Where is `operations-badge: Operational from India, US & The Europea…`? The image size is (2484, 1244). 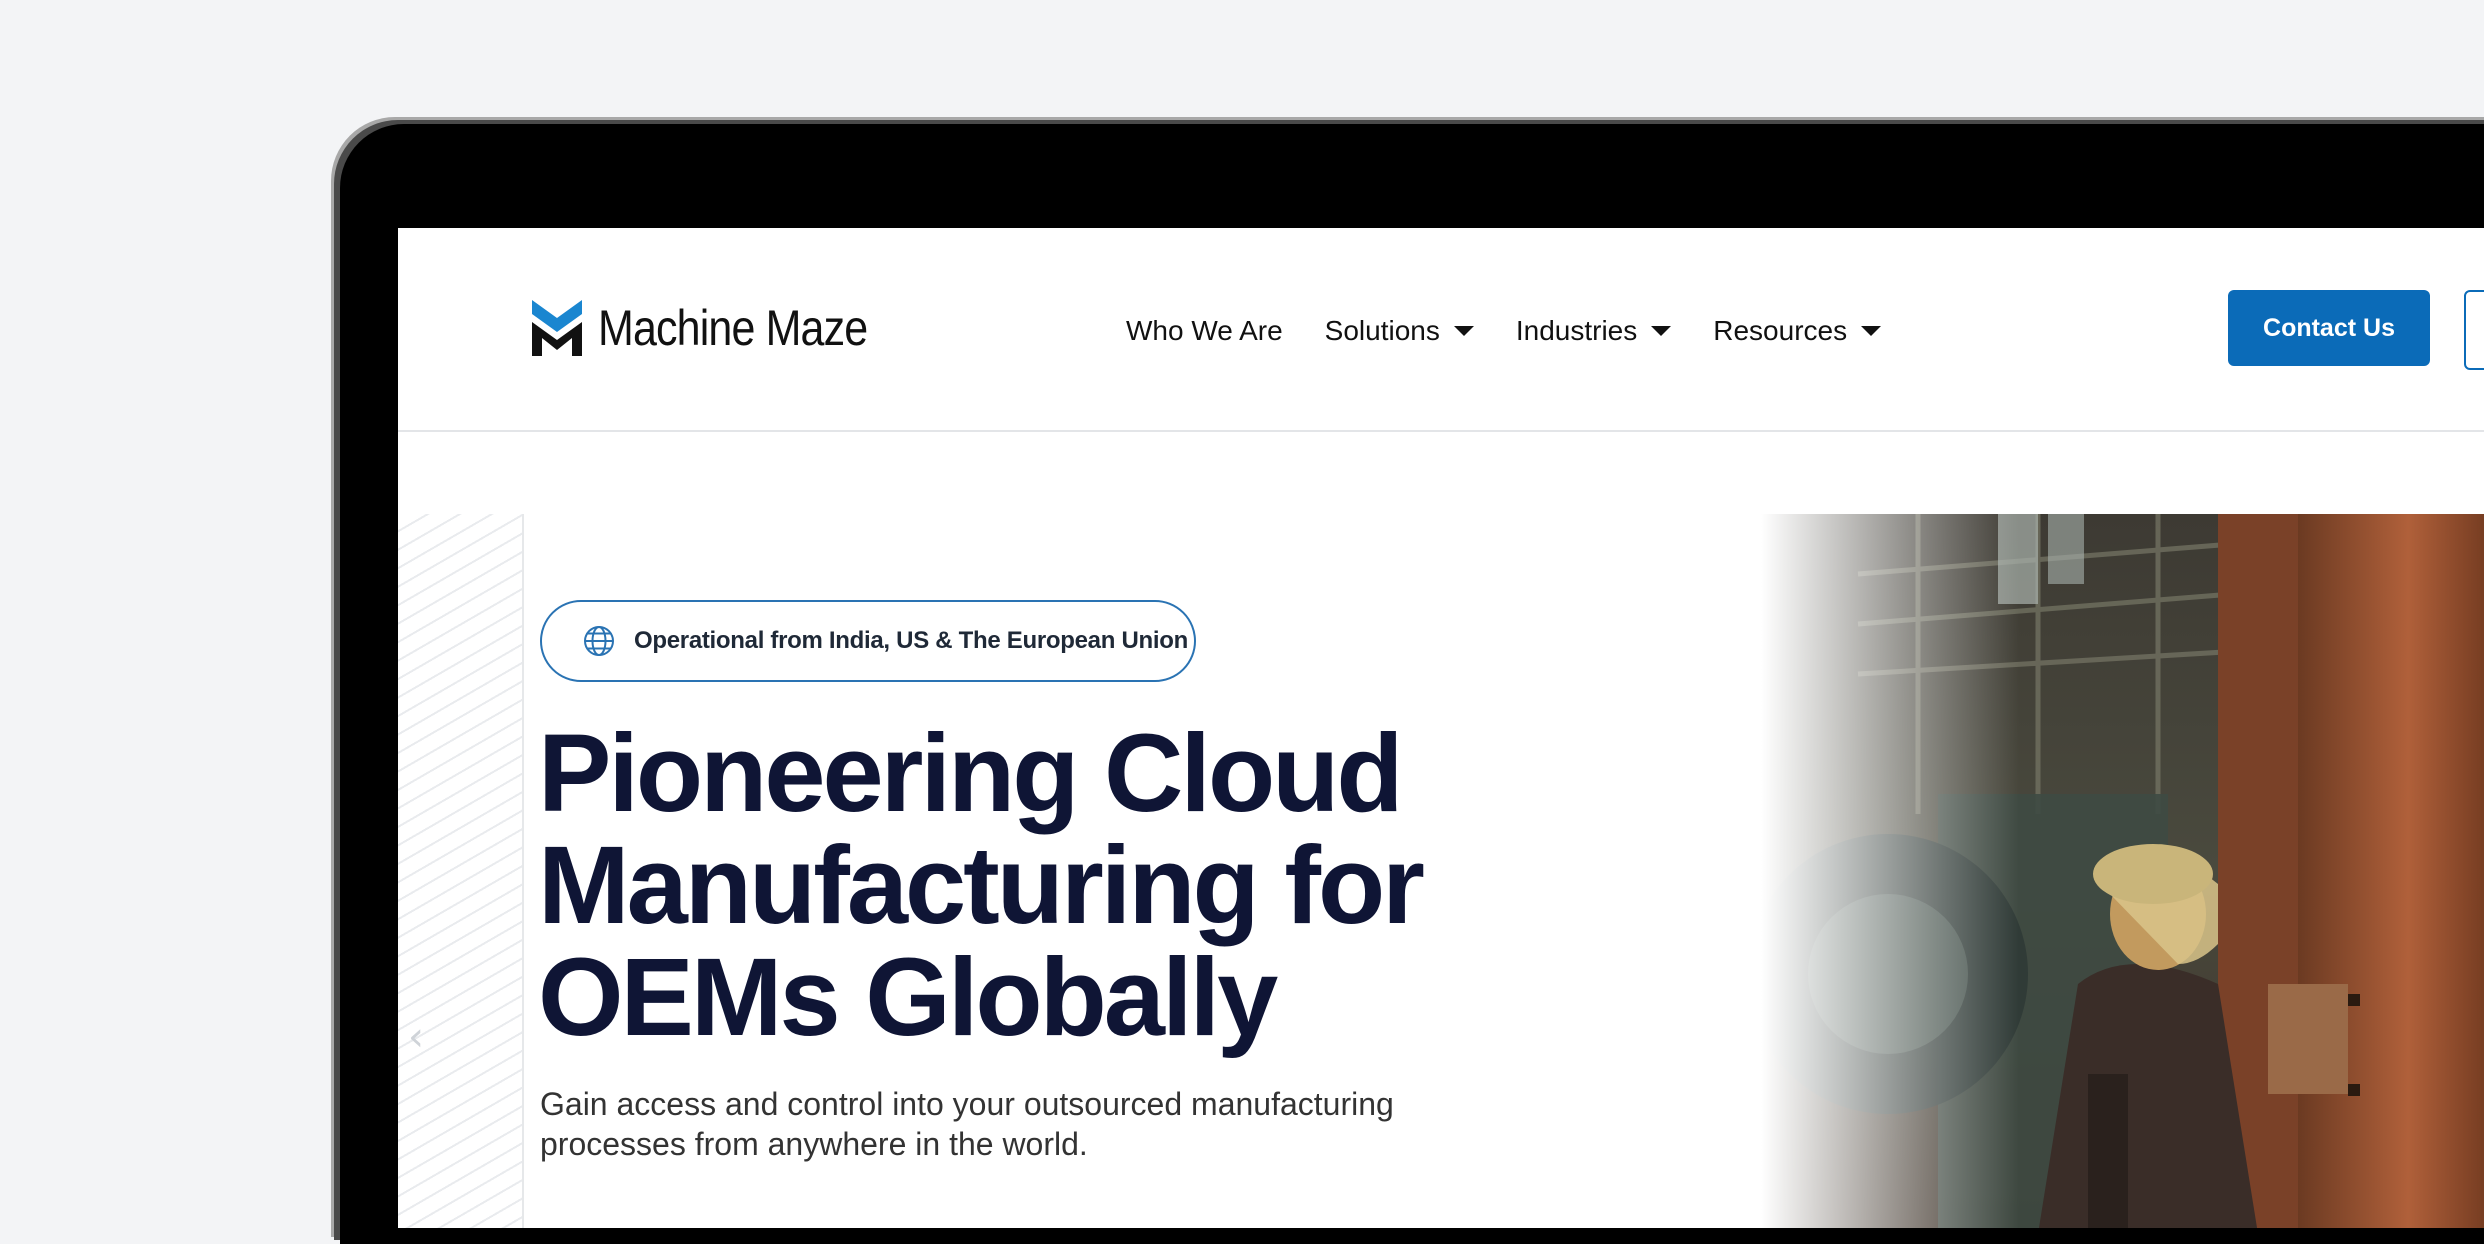
operations-badge: Operational from India, US & The Europea… is located at coordinates (868, 641).